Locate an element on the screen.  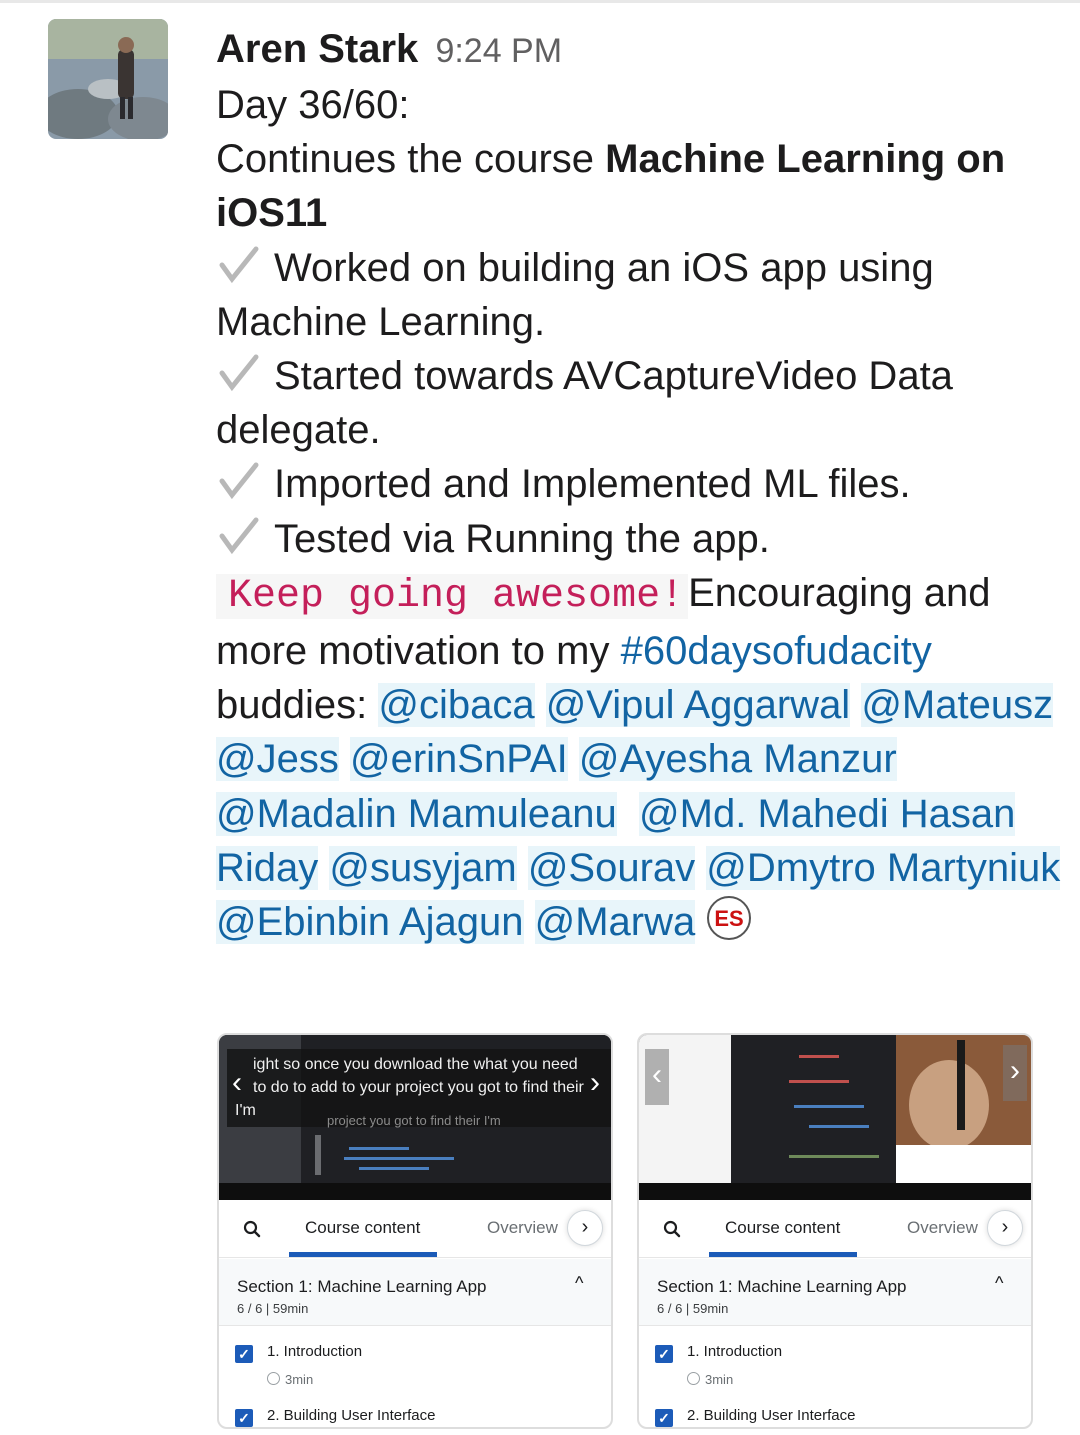
es-emoji-icon: ES is located at coordinates (729, 918).